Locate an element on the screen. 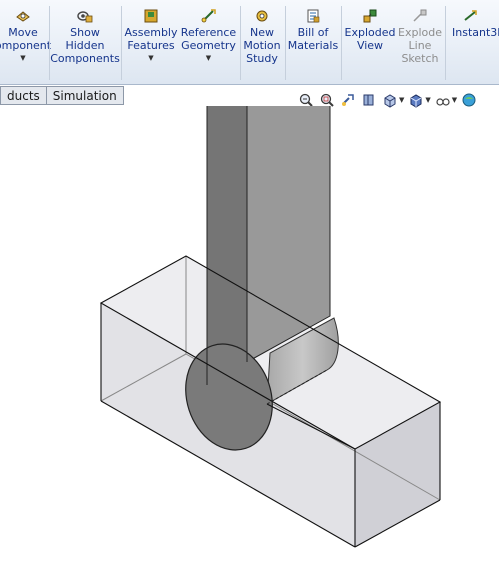 This screenshot has height=579, width=499. command-manager-tabs: ducts Simulation is located at coordinates (62, 95).